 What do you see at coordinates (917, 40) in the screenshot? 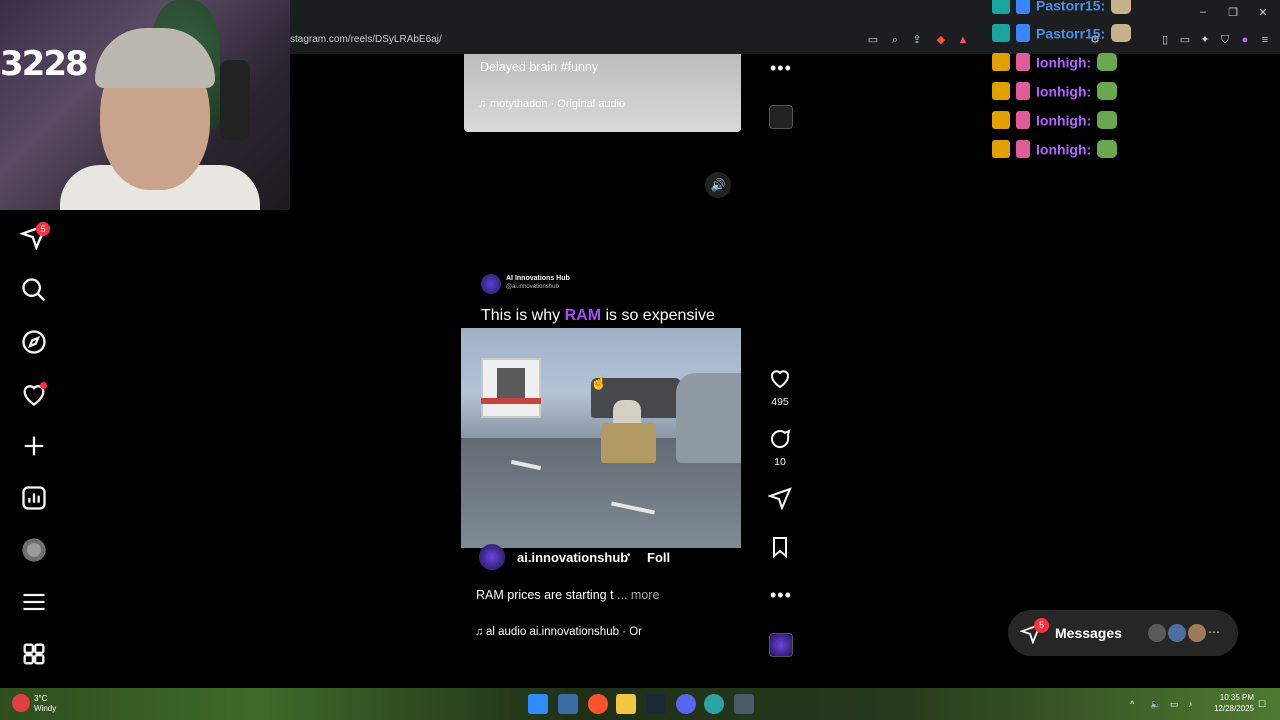
I see `share-icon: ⇪` at bounding box center [917, 40].